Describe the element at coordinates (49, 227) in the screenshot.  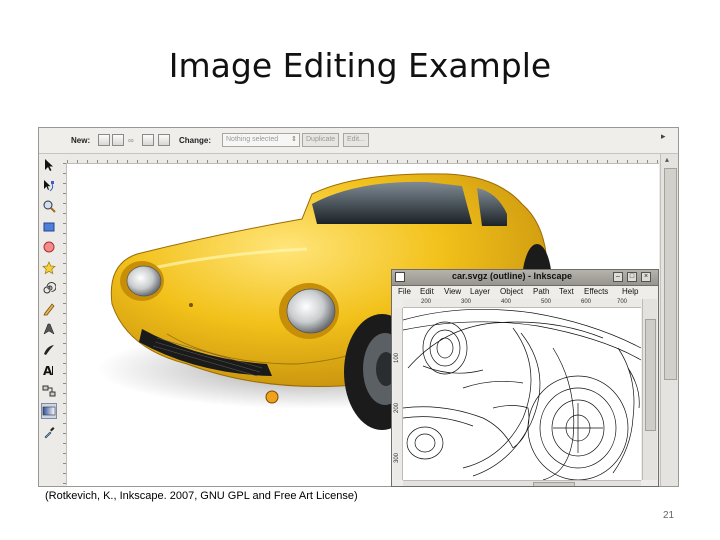
I see `rectangle-icon` at that location.